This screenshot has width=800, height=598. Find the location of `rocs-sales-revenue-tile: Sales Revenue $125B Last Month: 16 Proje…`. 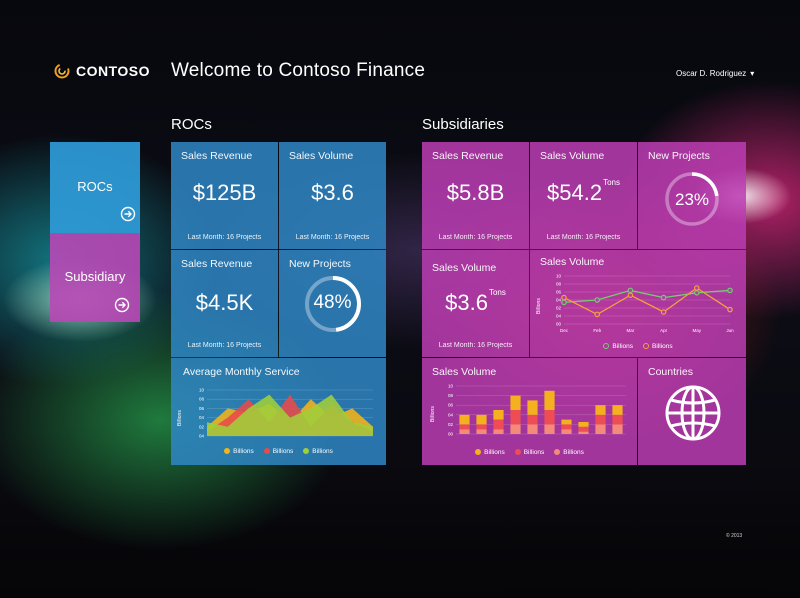

rocs-sales-revenue-tile: Sales Revenue $125B Last Month: 16 Proje… is located at coordinates (224, 195).